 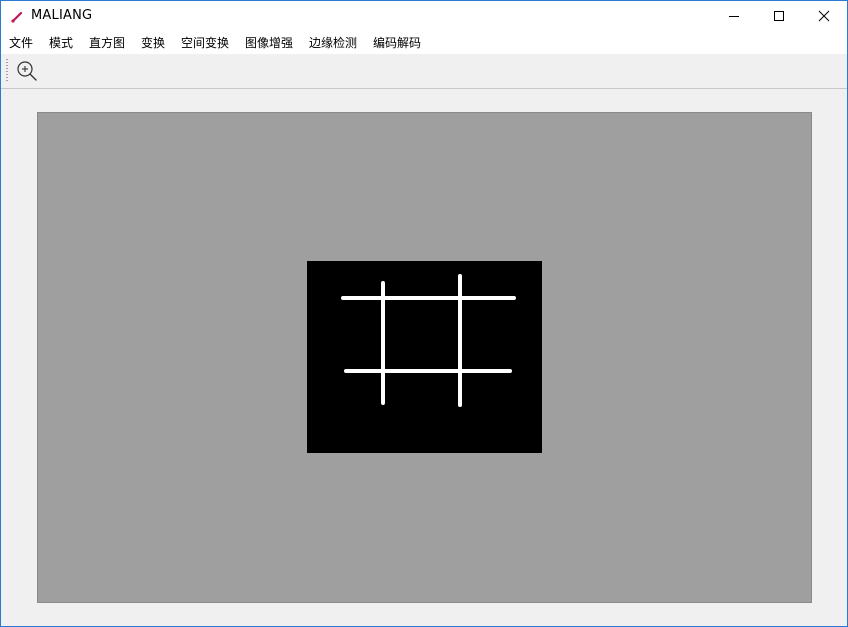 I want to click on maximize-button, so click(x=779, y=16).